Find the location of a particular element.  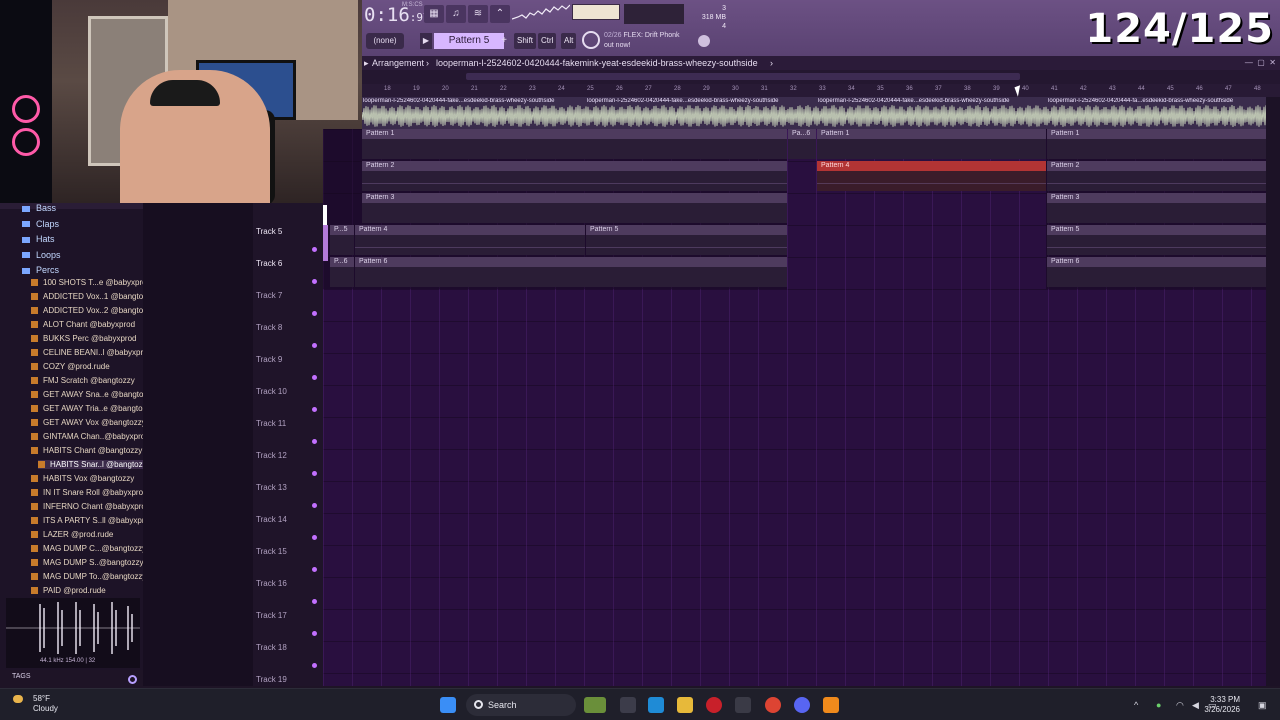

browser-sample-item: ALOT Chant @babyxprod is located at coordinates (83, 324).